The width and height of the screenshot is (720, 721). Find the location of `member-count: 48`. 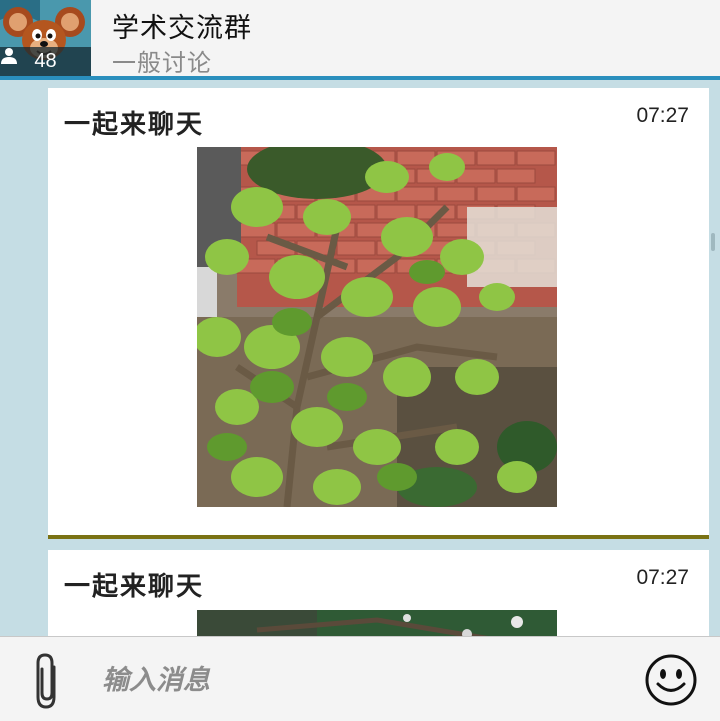

member-count: 48 is located at coordinates (45, 61).